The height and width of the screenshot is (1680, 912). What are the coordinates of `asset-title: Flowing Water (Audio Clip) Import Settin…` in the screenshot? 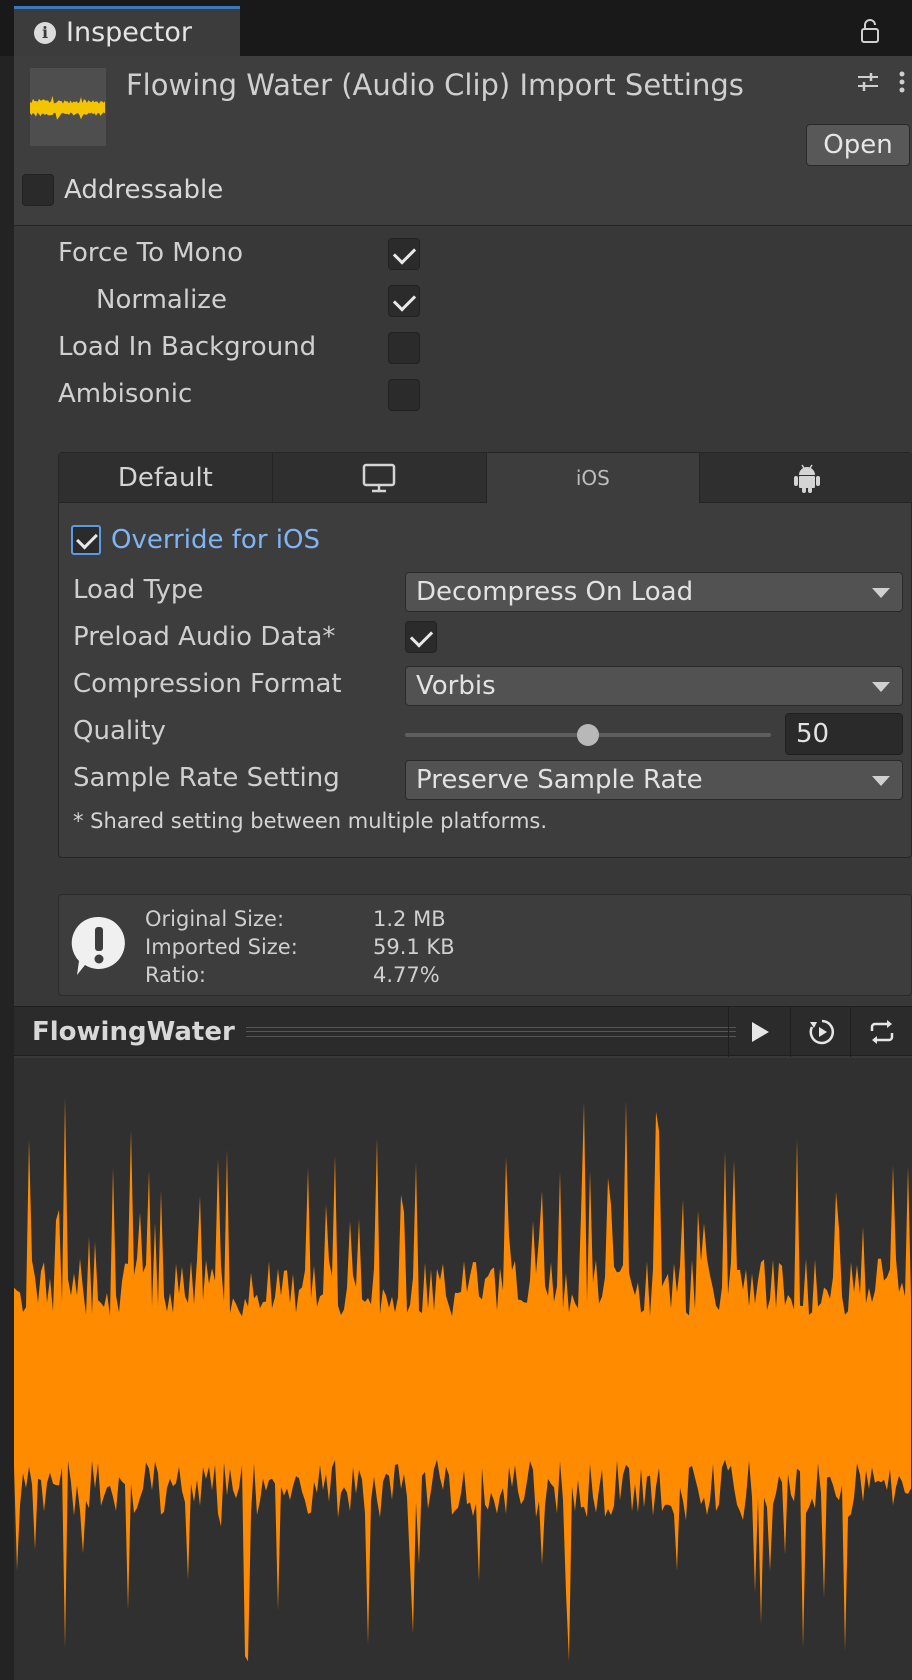 It's located at (435, 85).